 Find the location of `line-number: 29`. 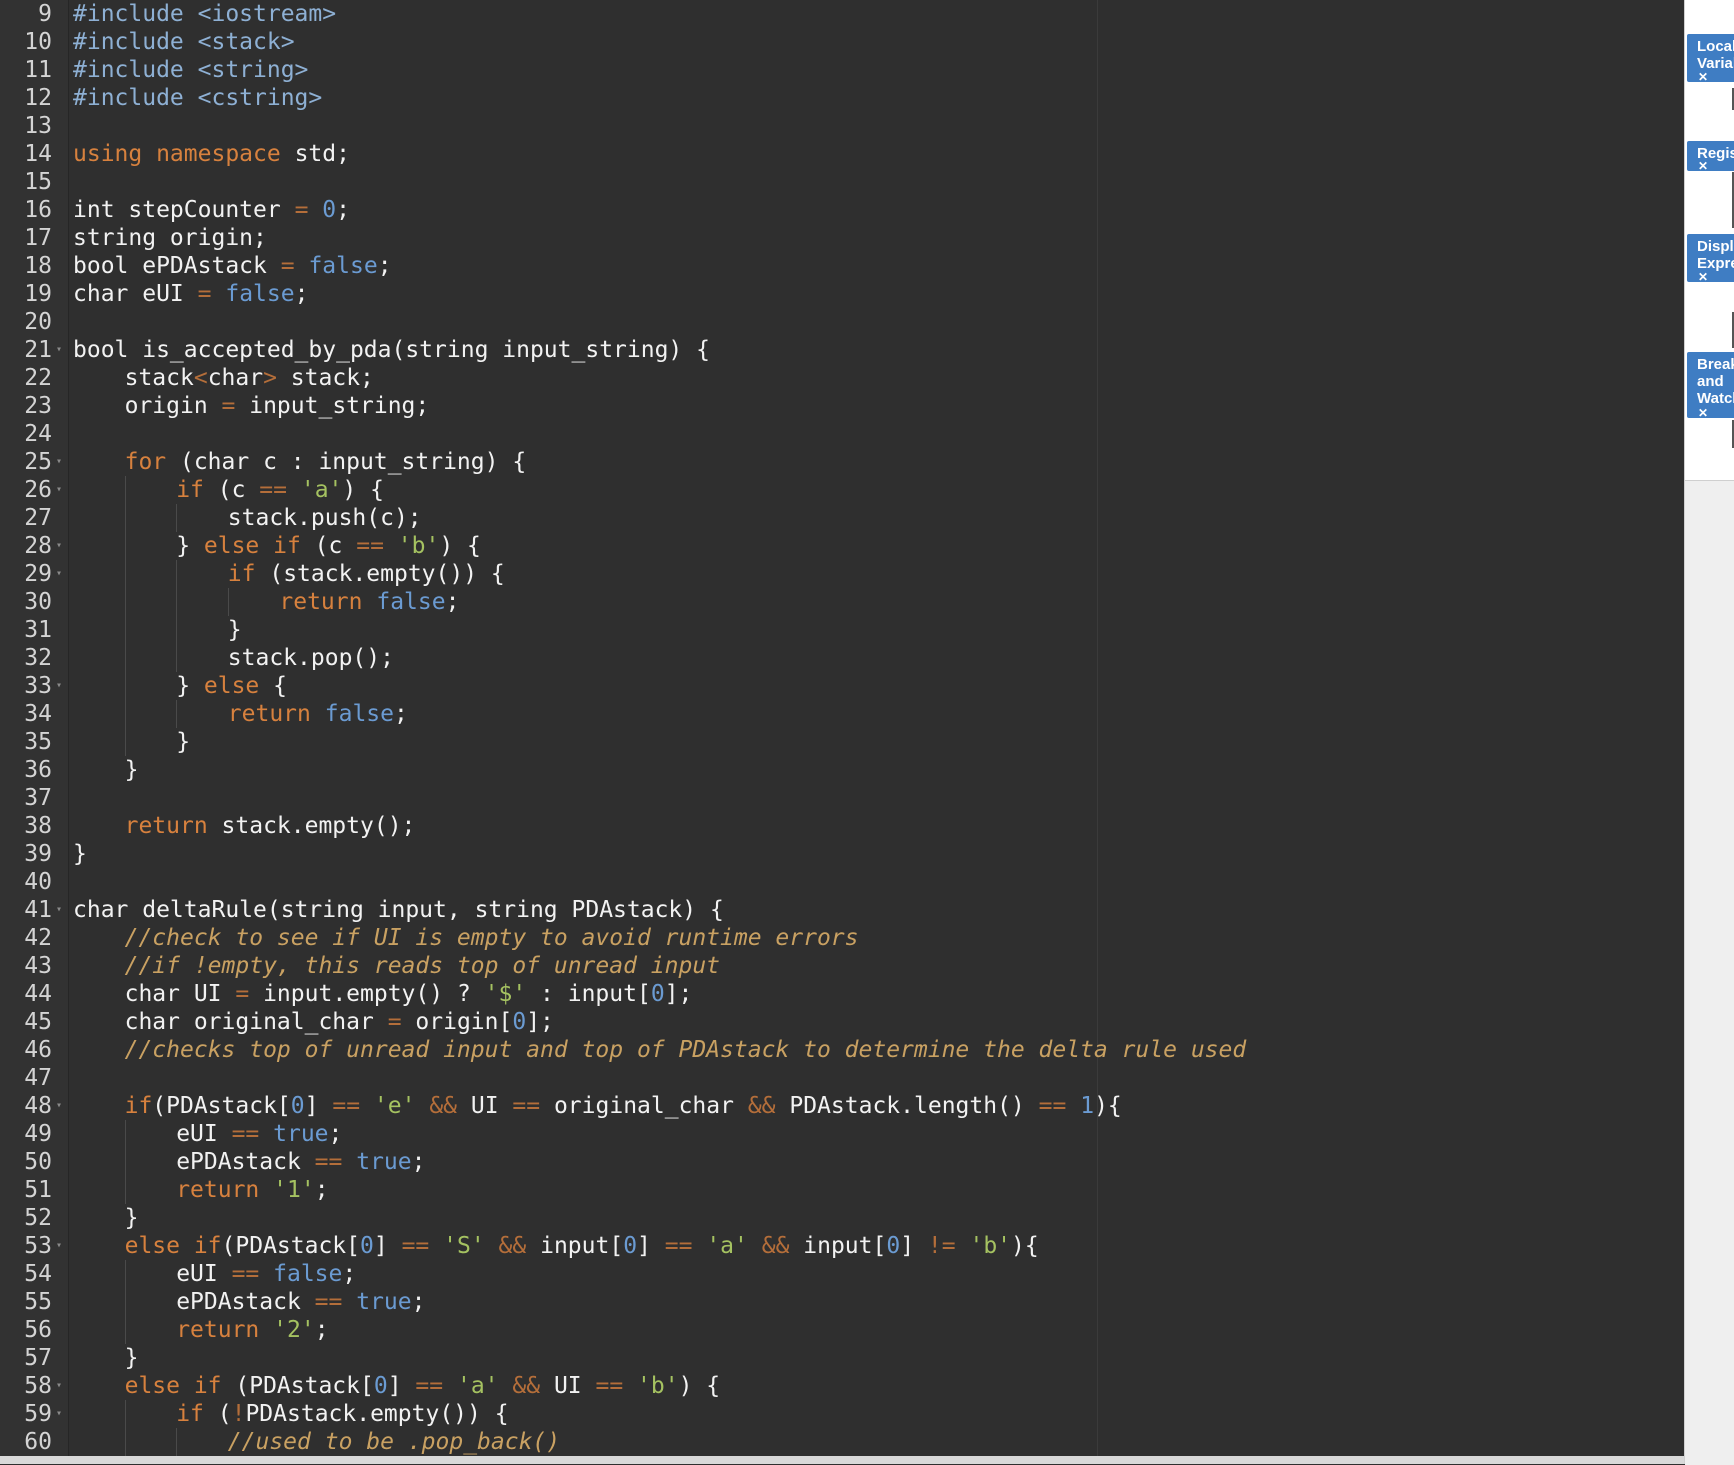

line-number: 29 is located at coordinates (26, 574).